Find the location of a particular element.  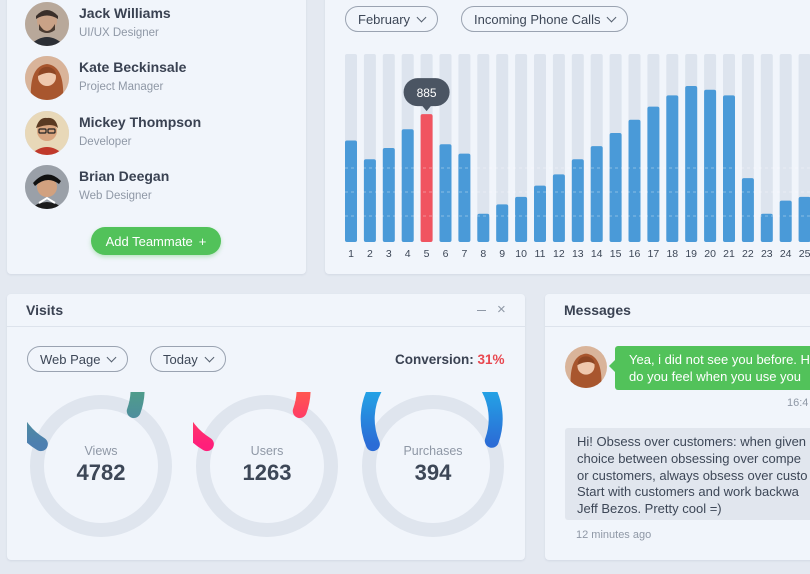

source-select-value: Web Page is located at coordinates (70, 359).